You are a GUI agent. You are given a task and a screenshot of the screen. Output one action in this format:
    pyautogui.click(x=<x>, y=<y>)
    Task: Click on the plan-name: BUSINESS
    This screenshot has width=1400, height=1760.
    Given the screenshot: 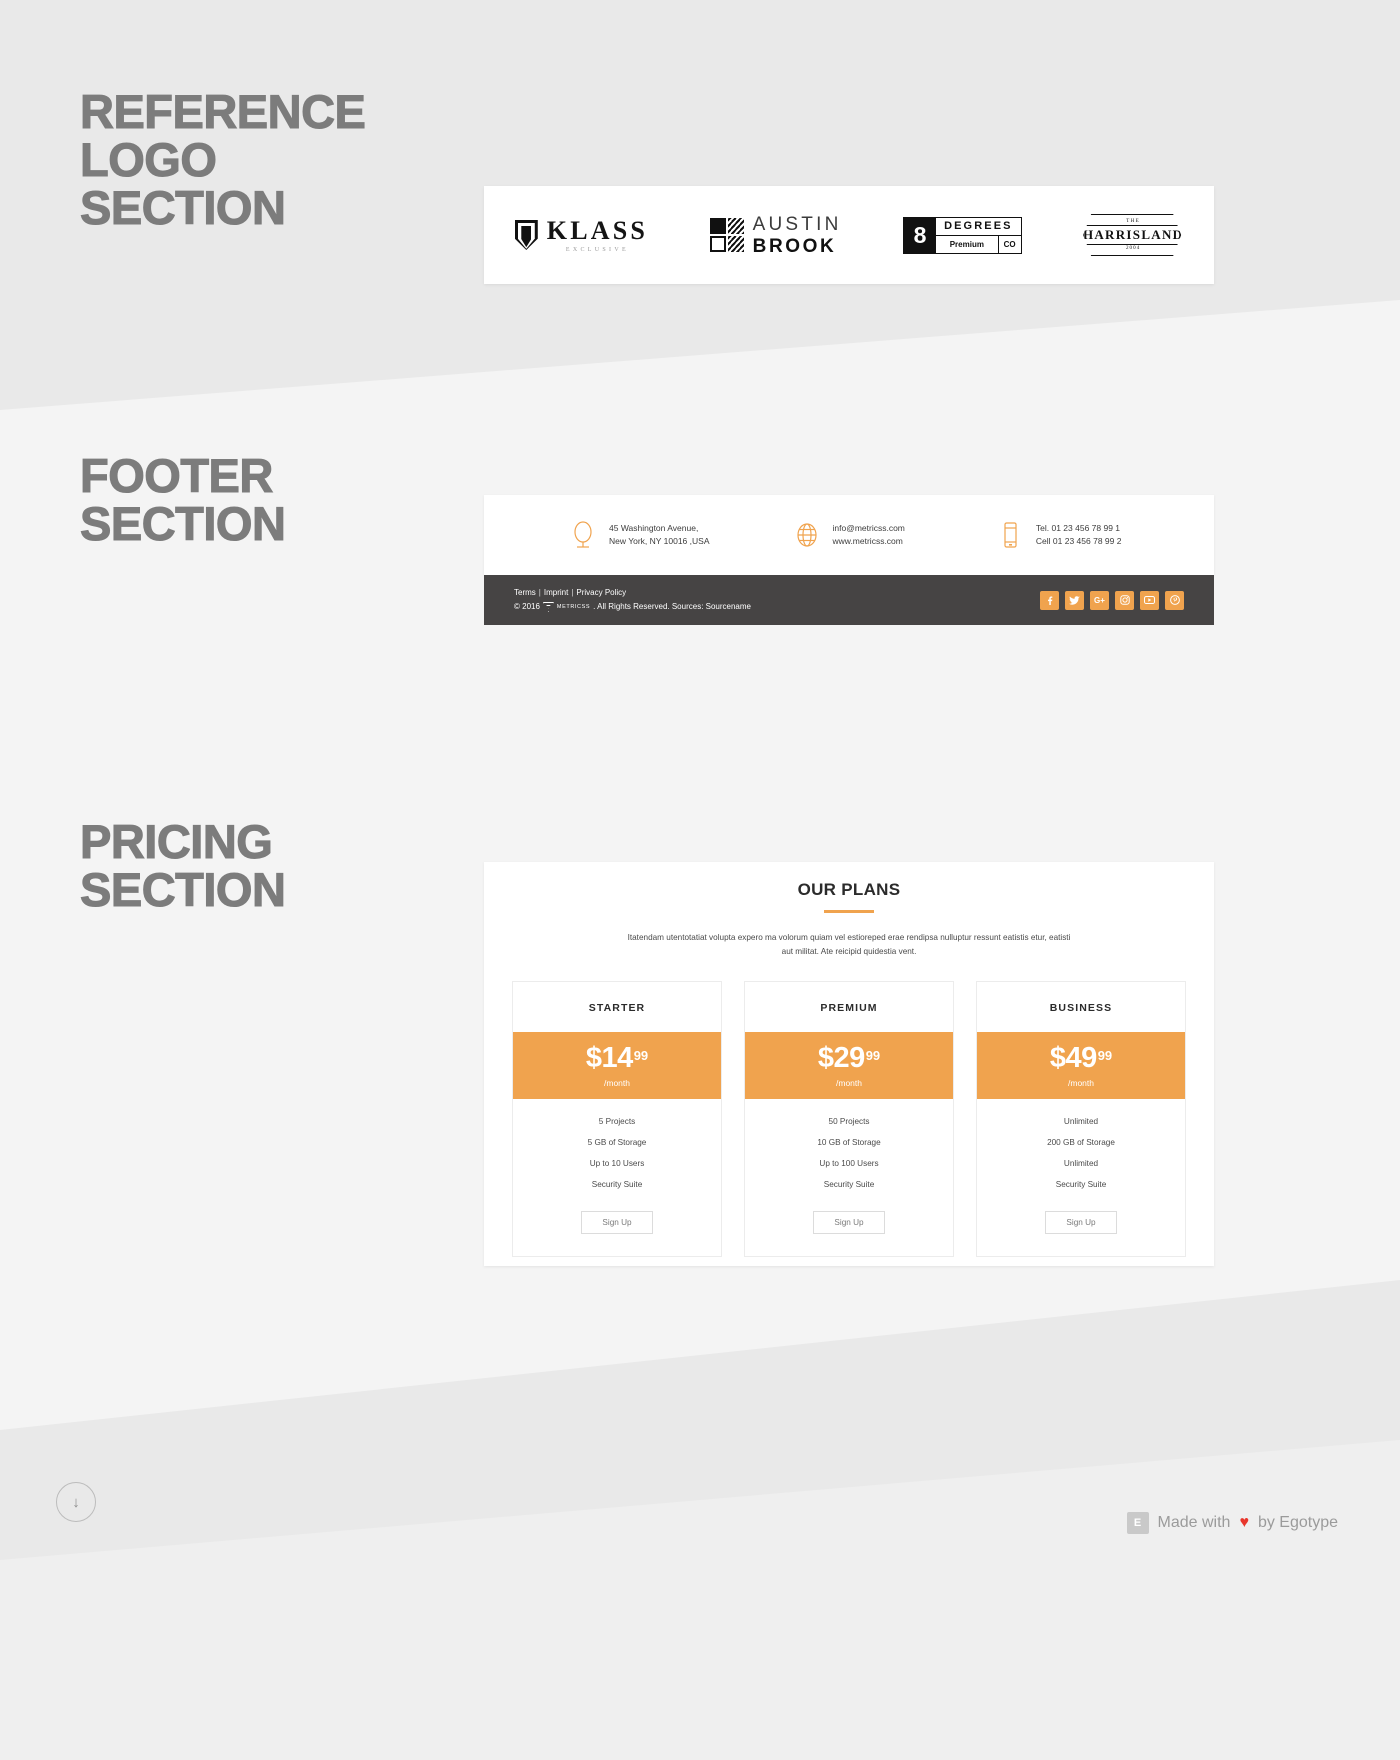 What is the action you would take?
    pyautogui.click(x=1081, y=1007)
    